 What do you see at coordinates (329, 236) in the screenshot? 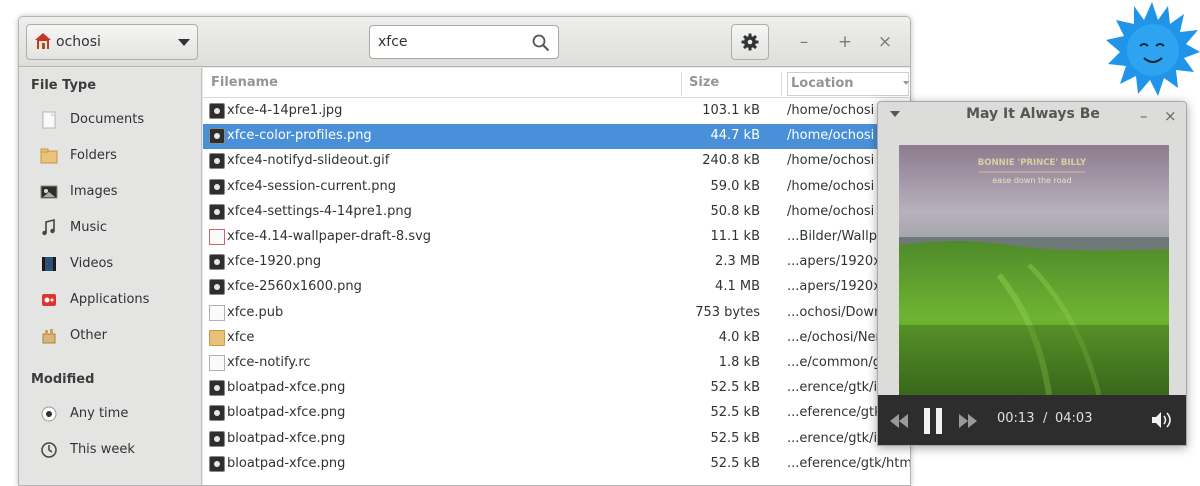
I see `file-name: xfce-4.14-wallpaper-draft-8.svg` at bounding box center [329, 236].